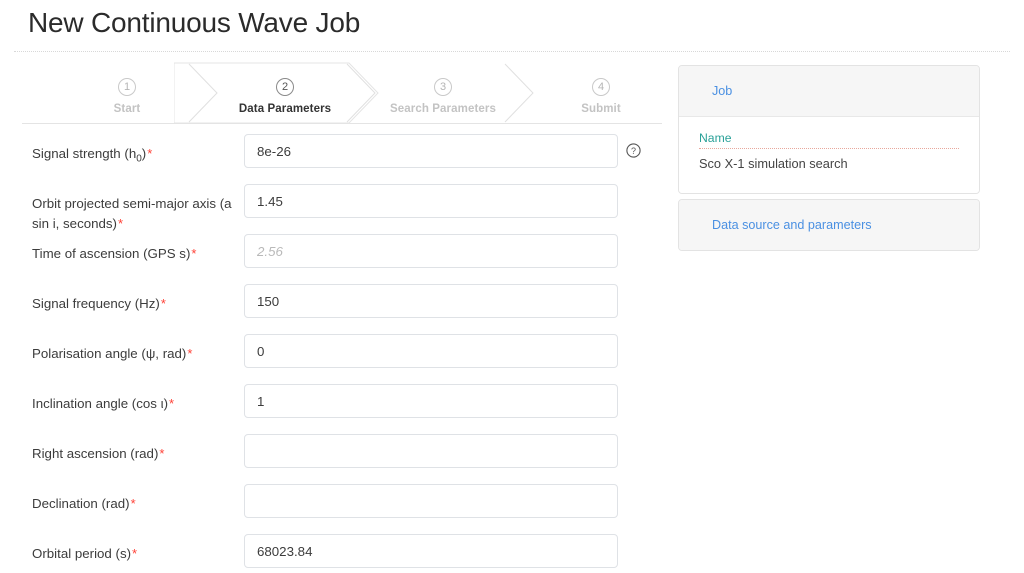  What do you see at coordinates (773, 163) in the screenshot?
I see `panel-value-name: Sco X-1 simulation search` at bounding box center [773, 163].